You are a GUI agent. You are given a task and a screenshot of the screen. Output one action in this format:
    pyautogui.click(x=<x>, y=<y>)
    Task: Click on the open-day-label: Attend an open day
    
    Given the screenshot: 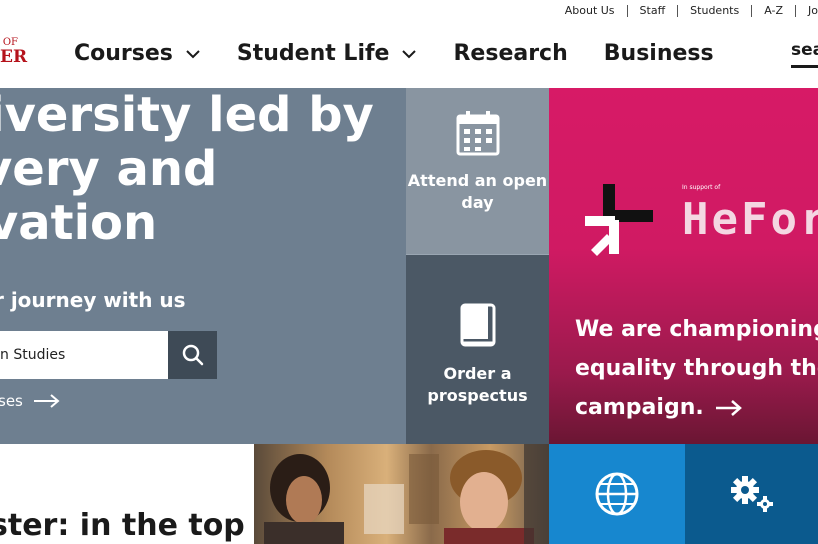 What is the action you would take?
    pyautogui.click(x=477, y=192)
    